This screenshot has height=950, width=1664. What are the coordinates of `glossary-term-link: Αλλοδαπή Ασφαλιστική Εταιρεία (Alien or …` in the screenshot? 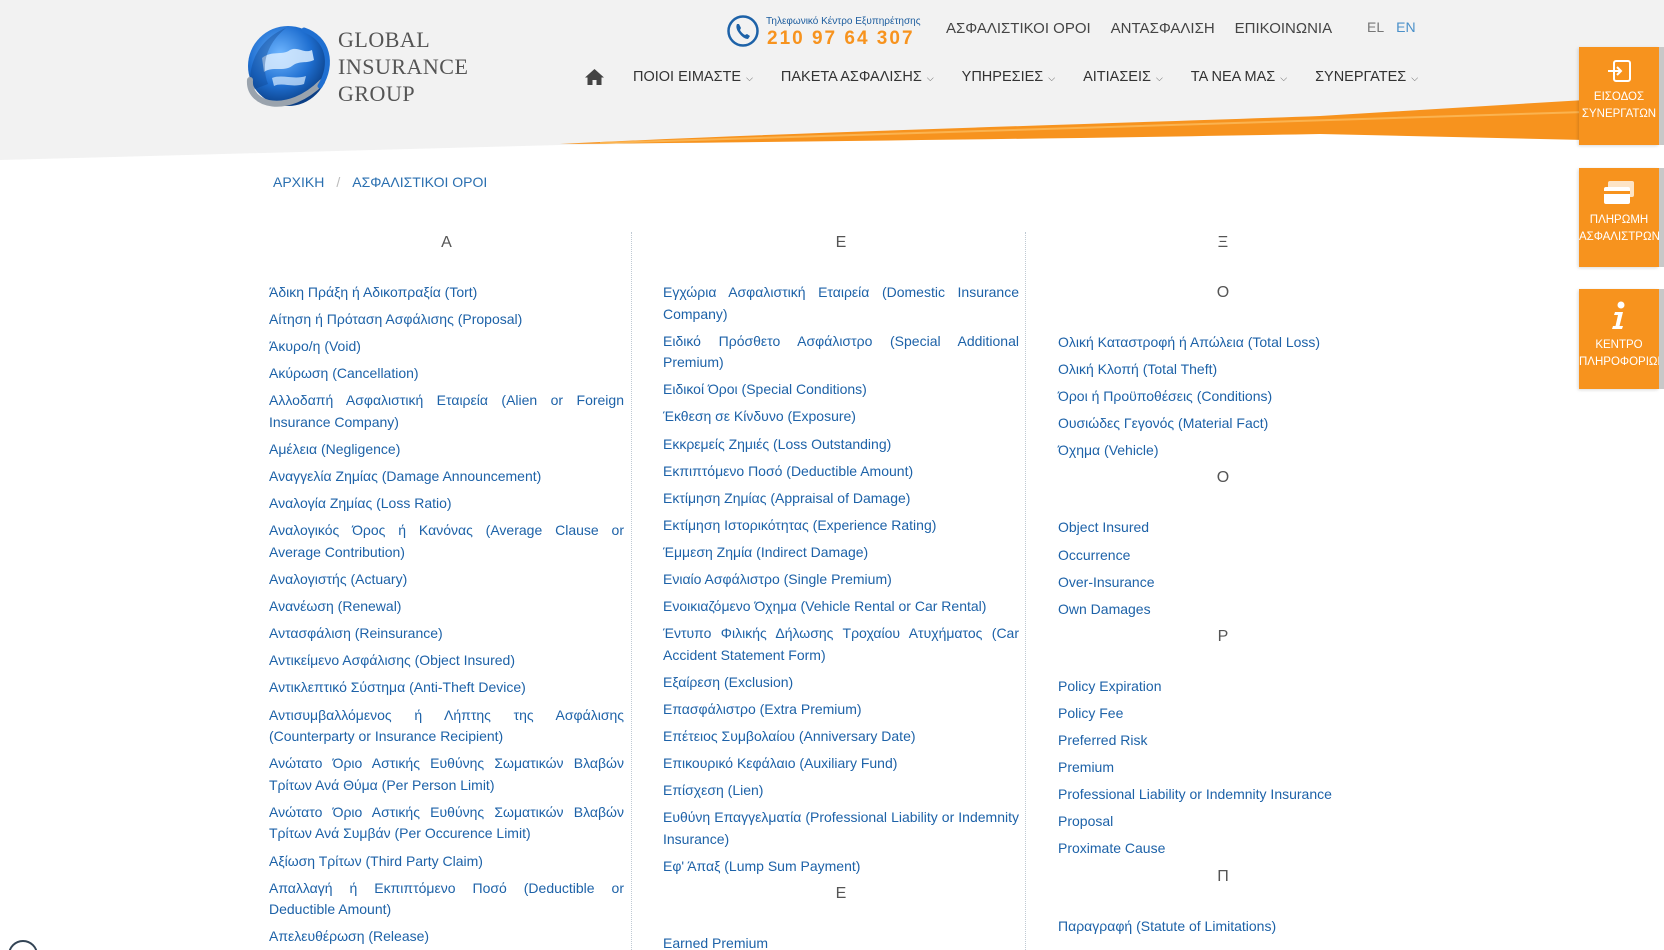 It's located at (446, 411).